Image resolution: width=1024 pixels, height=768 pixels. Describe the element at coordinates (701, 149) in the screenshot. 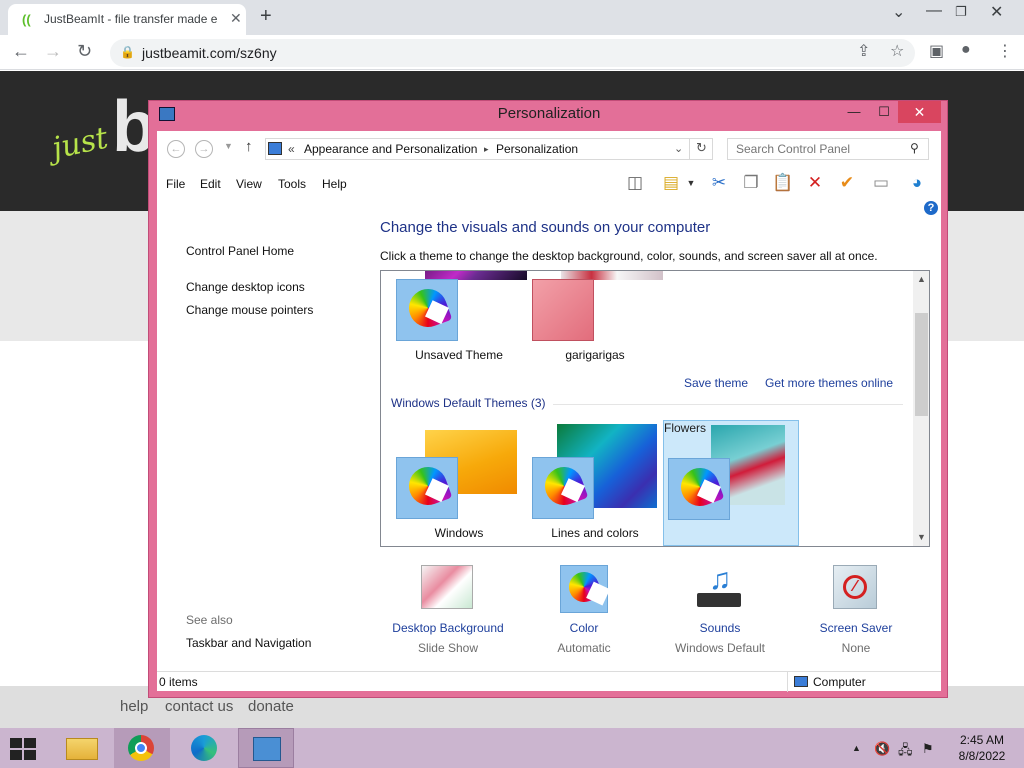

I see `refresh-icon: ↻` at that location.